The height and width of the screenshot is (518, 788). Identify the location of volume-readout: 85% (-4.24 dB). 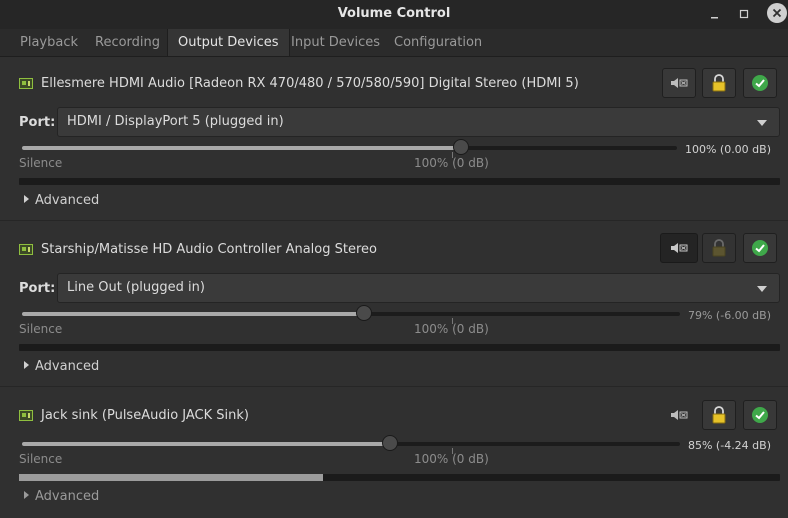
(729, 445).